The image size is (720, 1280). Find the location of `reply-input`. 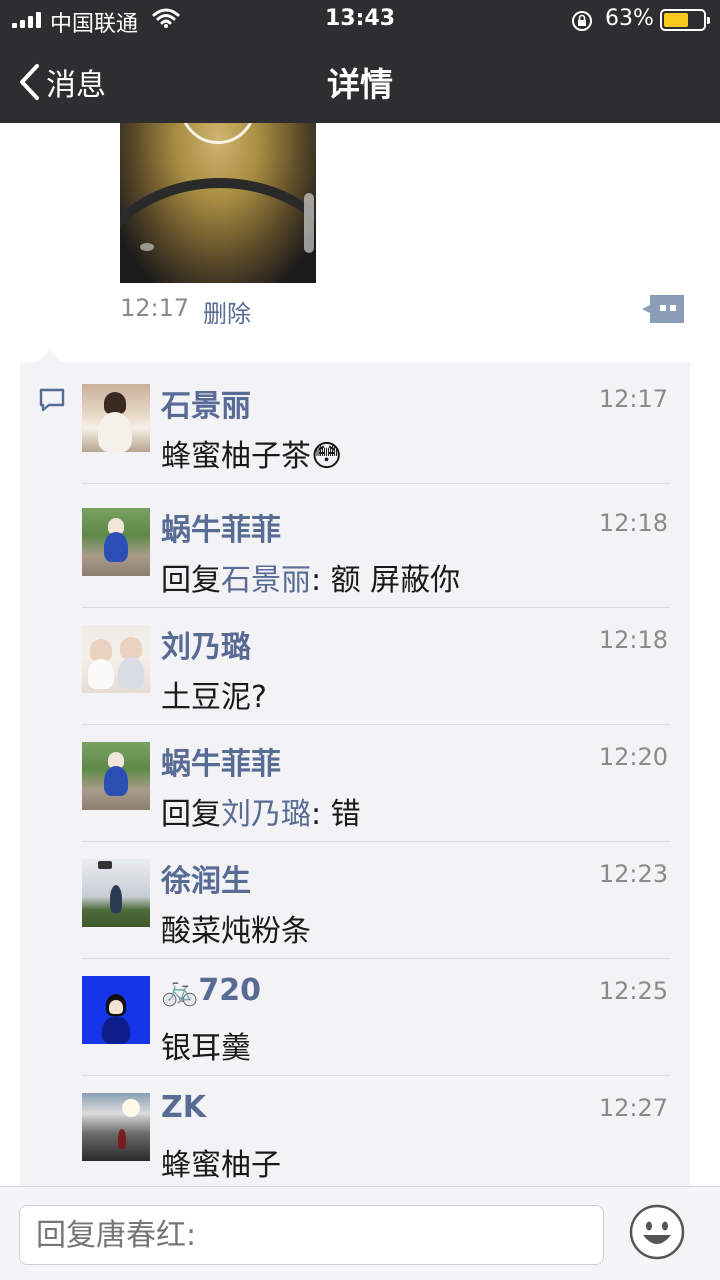

reply-input is located at coordinates (311, 1235).